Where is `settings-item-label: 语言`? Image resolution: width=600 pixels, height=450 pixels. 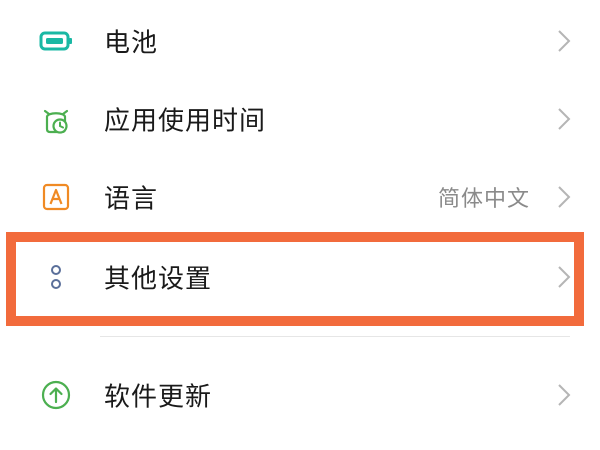 settings-item-label: 语言 is located at coordinates (131, 199).